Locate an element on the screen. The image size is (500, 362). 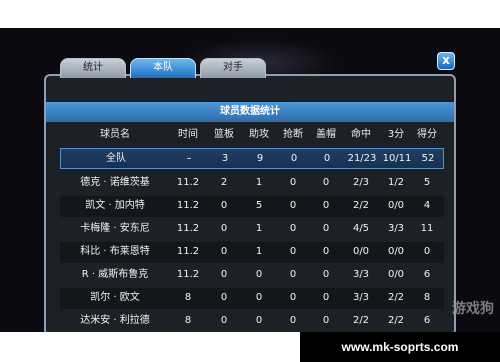
stat-cell: 4 is located at coordinates (427, 205).